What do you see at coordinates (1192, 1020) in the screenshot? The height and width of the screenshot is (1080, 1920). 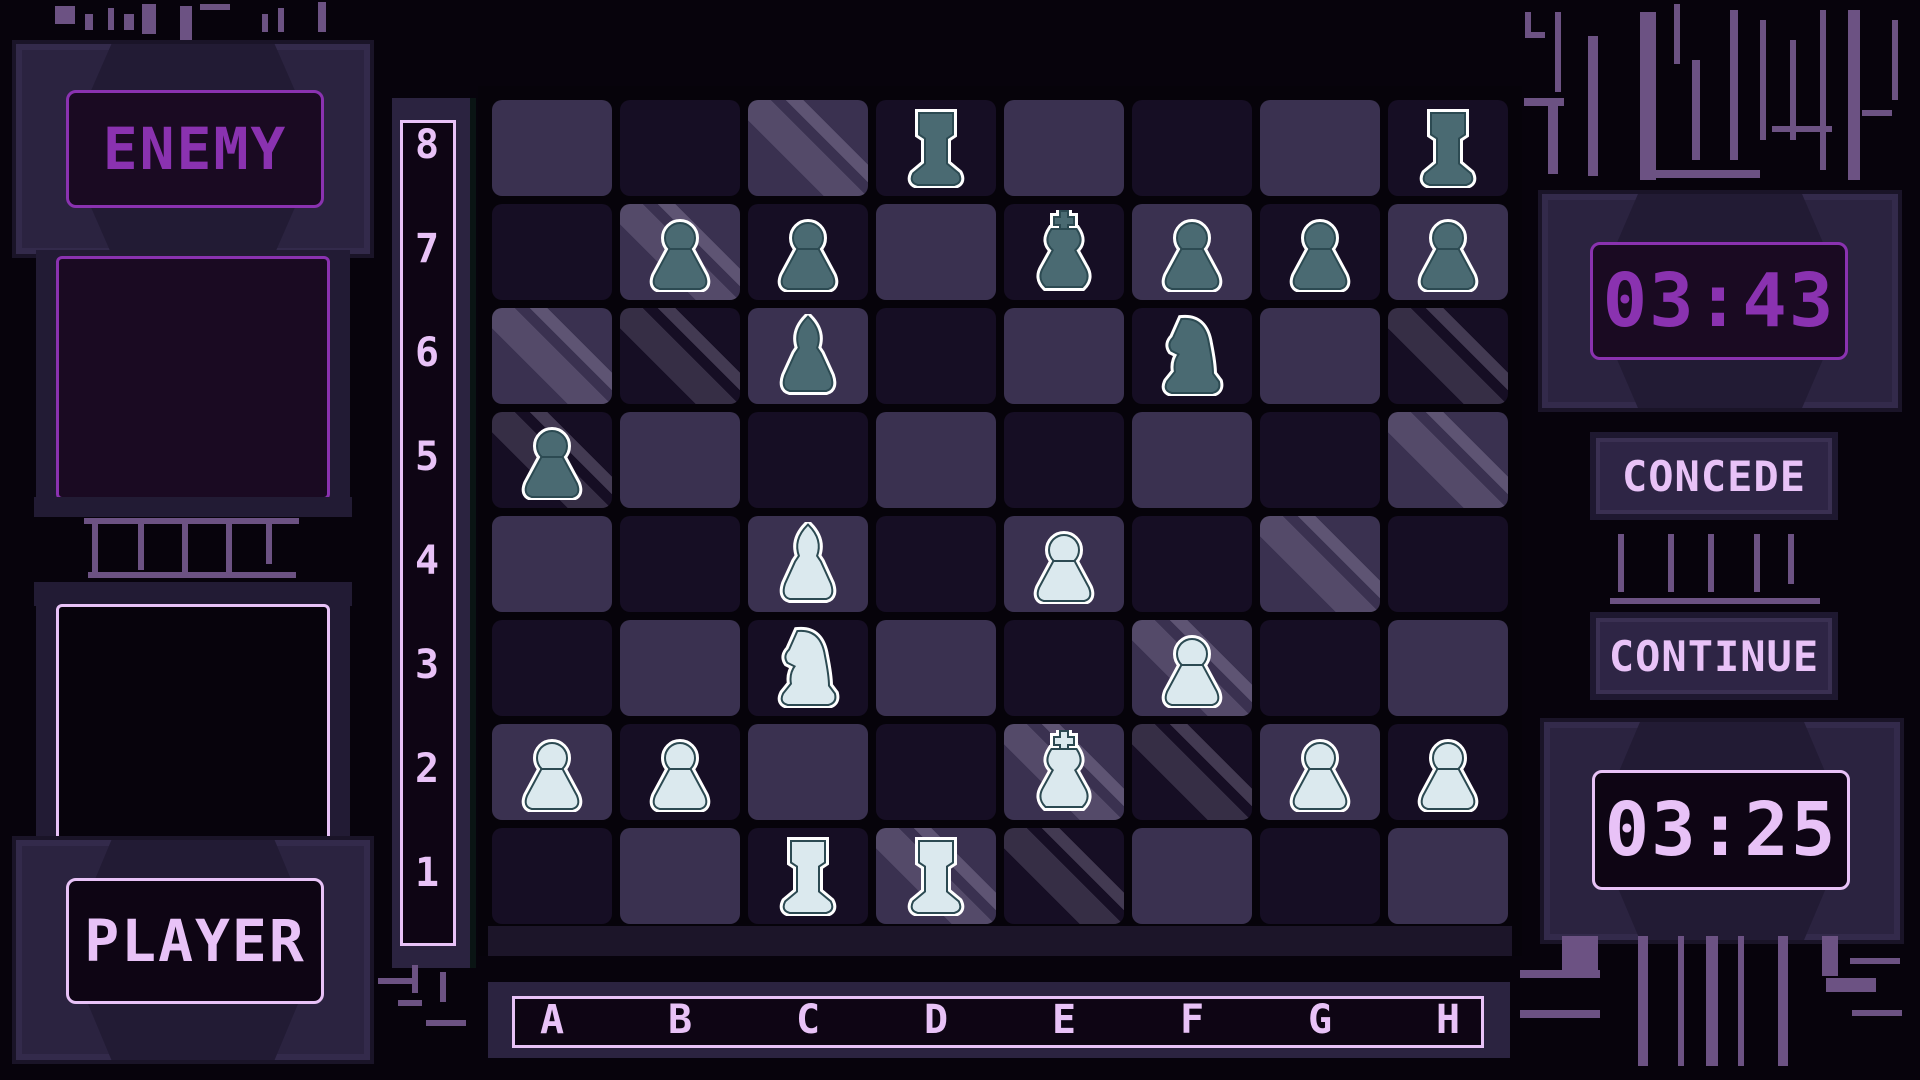 I see `file-label: F` at bounding box center [1192, 1020].